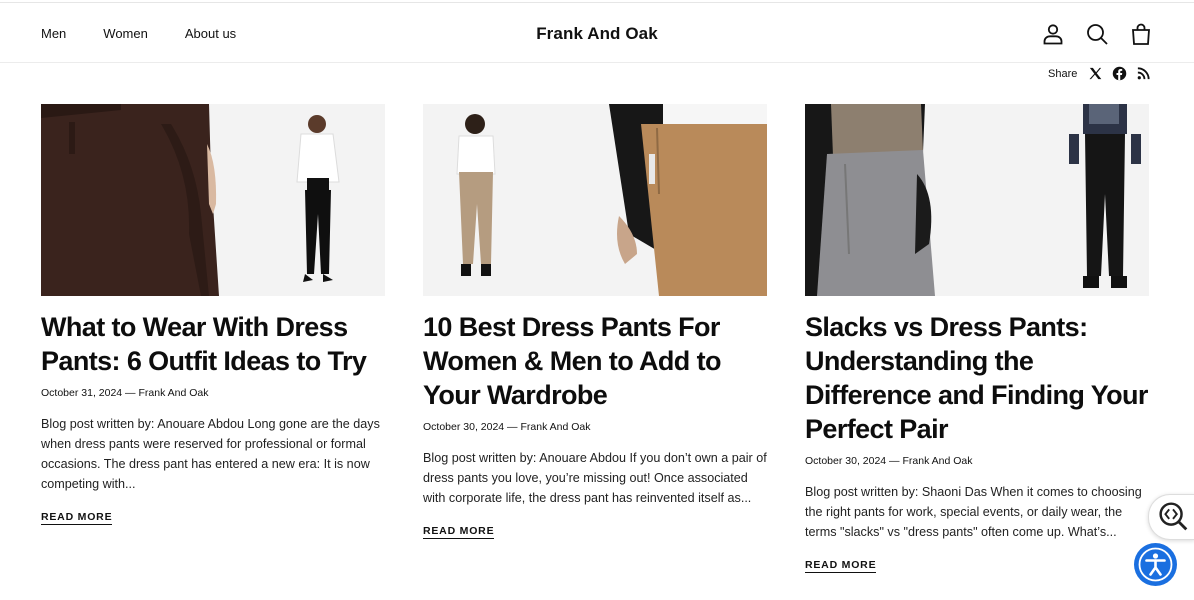 The height and width of the screenshot is (600, 1194). I want to click on reader-view-icon, so click(1173, 516).